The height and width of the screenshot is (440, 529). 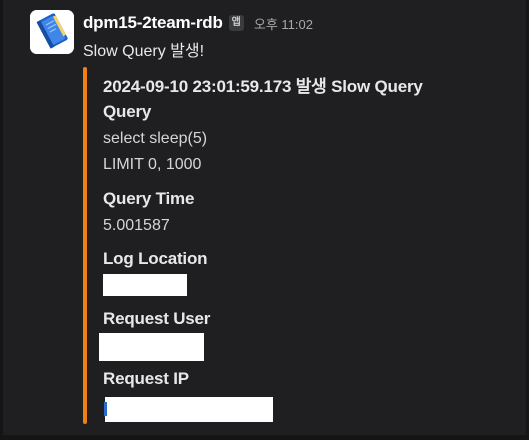 I want to click on field-label-request-ip: Request IP, so click(x=146, y=378).